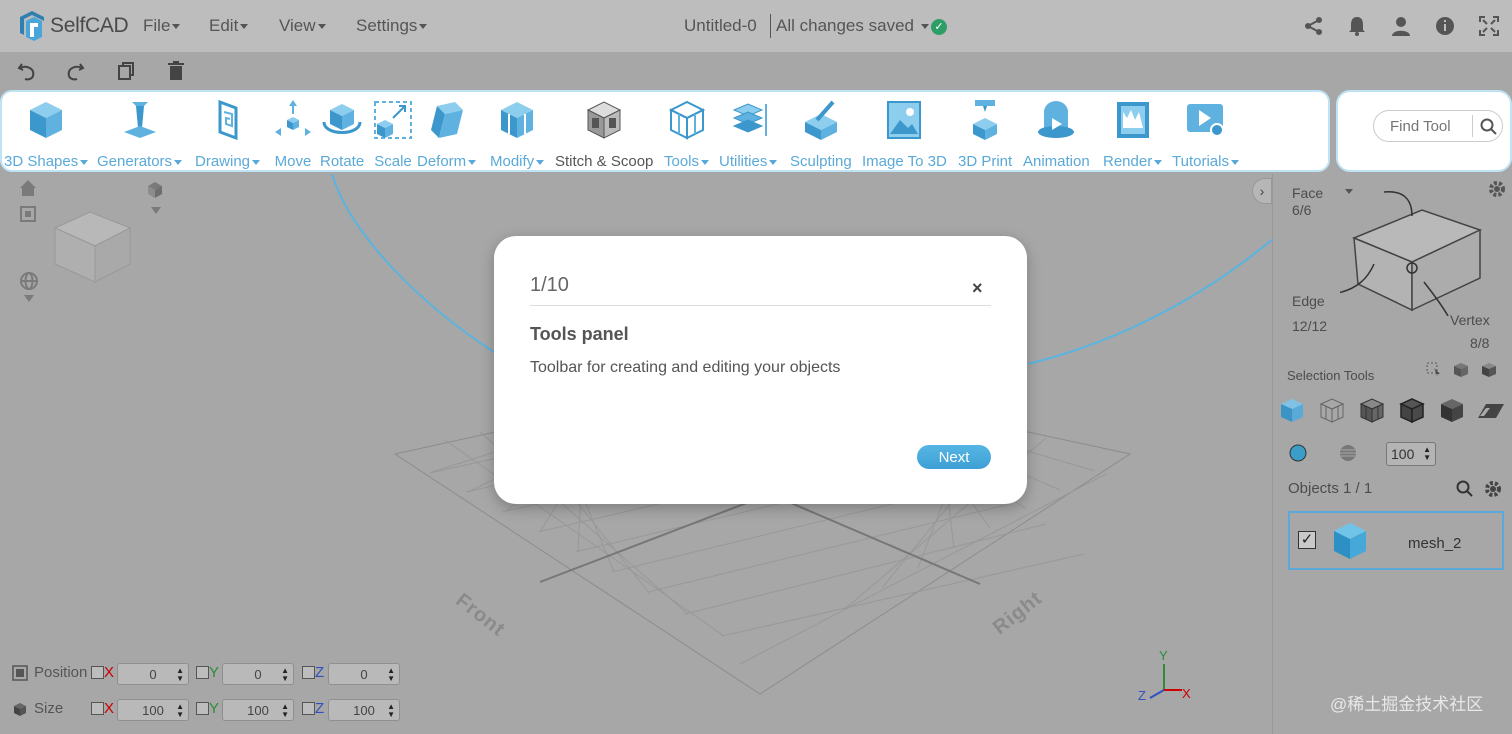 The height and width of the screenshot is (734, 1512). I want to click on tool-move: Move, so click(293, 134).